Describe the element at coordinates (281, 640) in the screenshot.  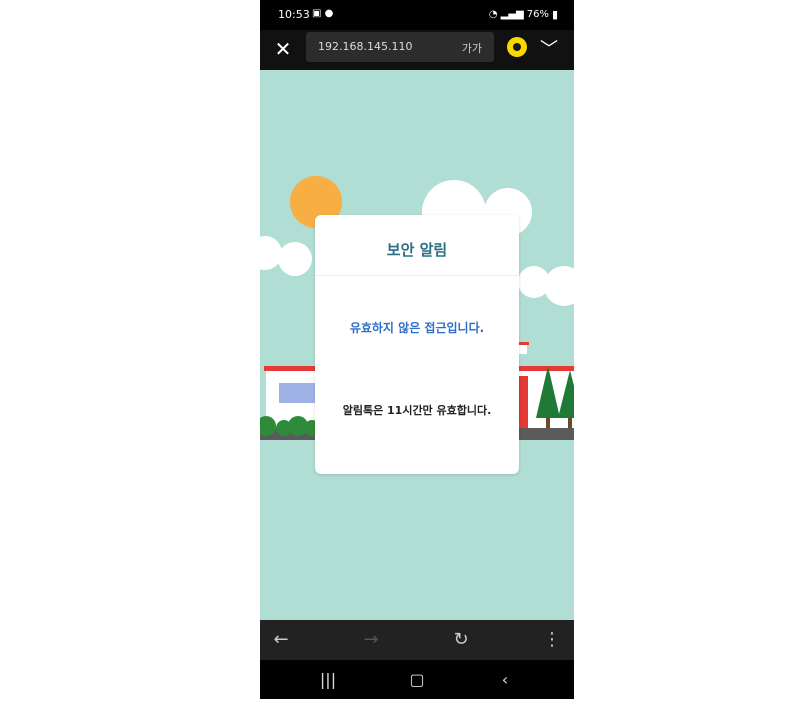
I see `arrow-left-icon: ←` at that location.